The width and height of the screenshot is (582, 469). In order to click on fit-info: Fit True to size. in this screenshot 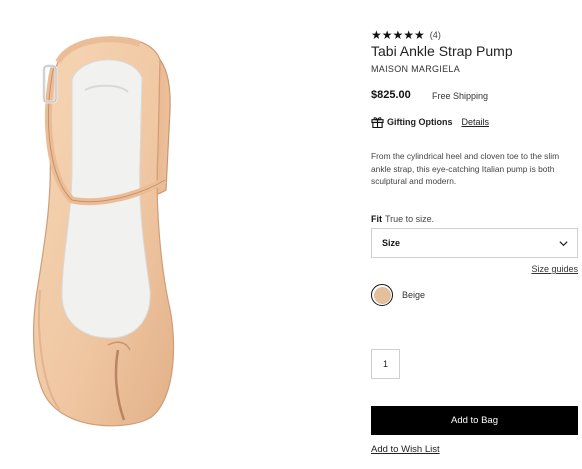, I will do `click(402, 219)`.